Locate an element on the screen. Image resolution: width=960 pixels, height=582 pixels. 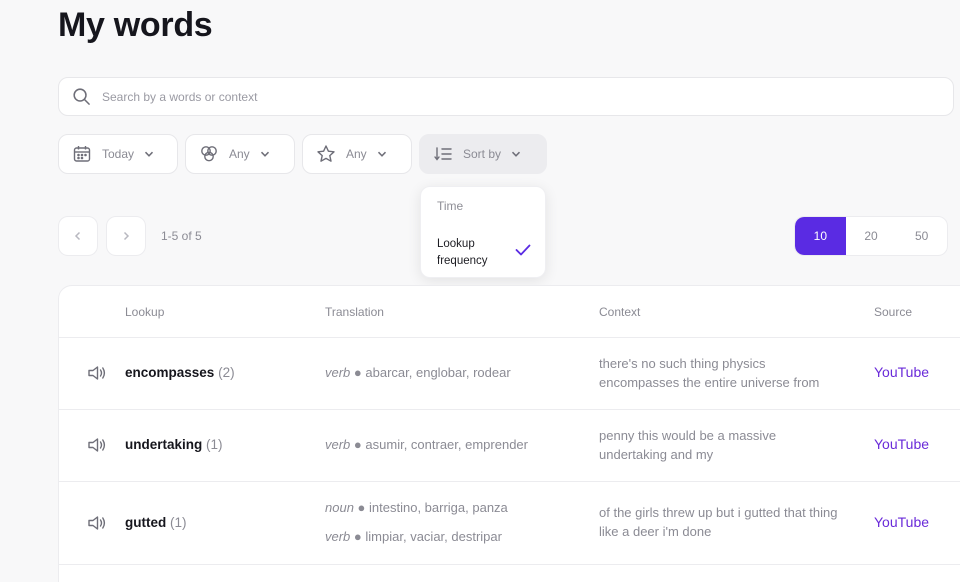
pagination-info: 1-5 of 5 is located at coordinates (181, 236).